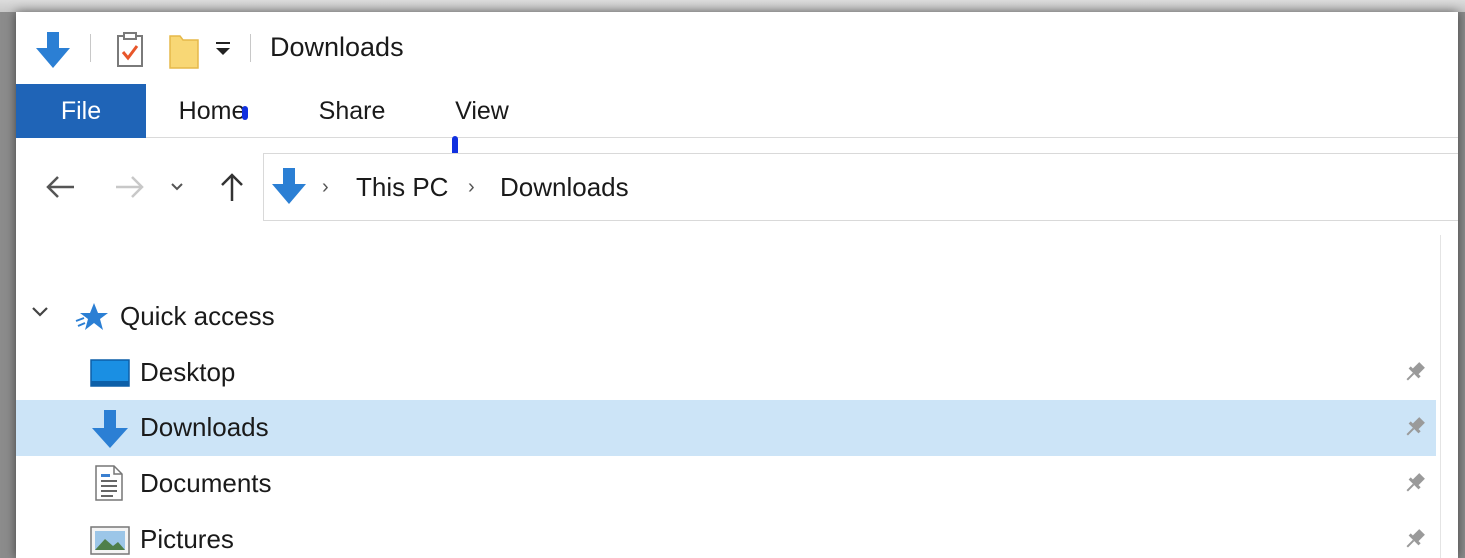 Image resolution: width=1465 pixels, height=558 pixels. What do you see at coordinates (206, 483) in the screenshot?
I see `documents-label: Documents` at bounding box center [206, 483].